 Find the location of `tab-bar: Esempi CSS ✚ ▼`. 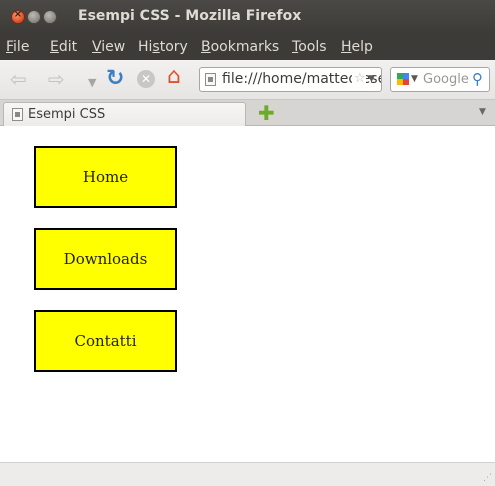

tab-bar: Esempi CSS ✚ ▼ is located at coordinates (247, 113).